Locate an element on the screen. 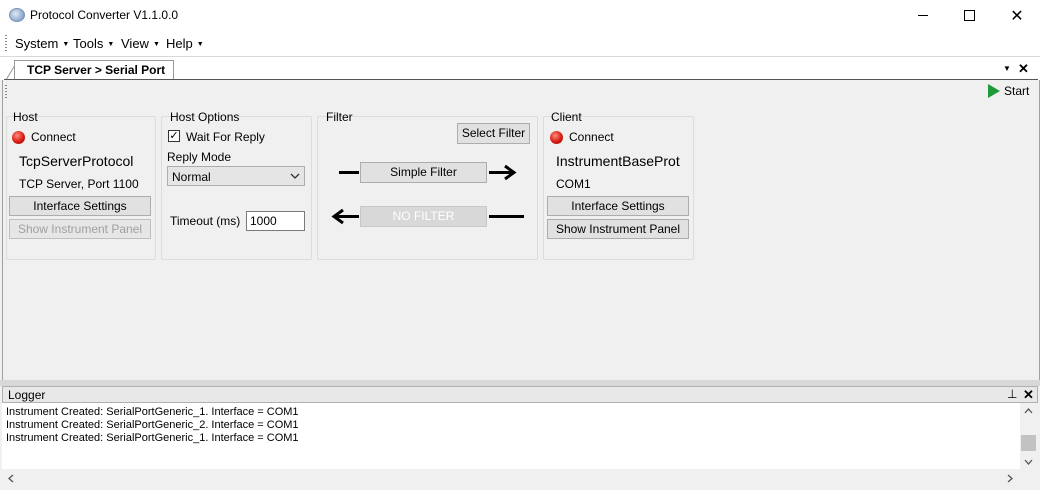  logger-vertical-scrollbar is located at coordinates (1028, 436).